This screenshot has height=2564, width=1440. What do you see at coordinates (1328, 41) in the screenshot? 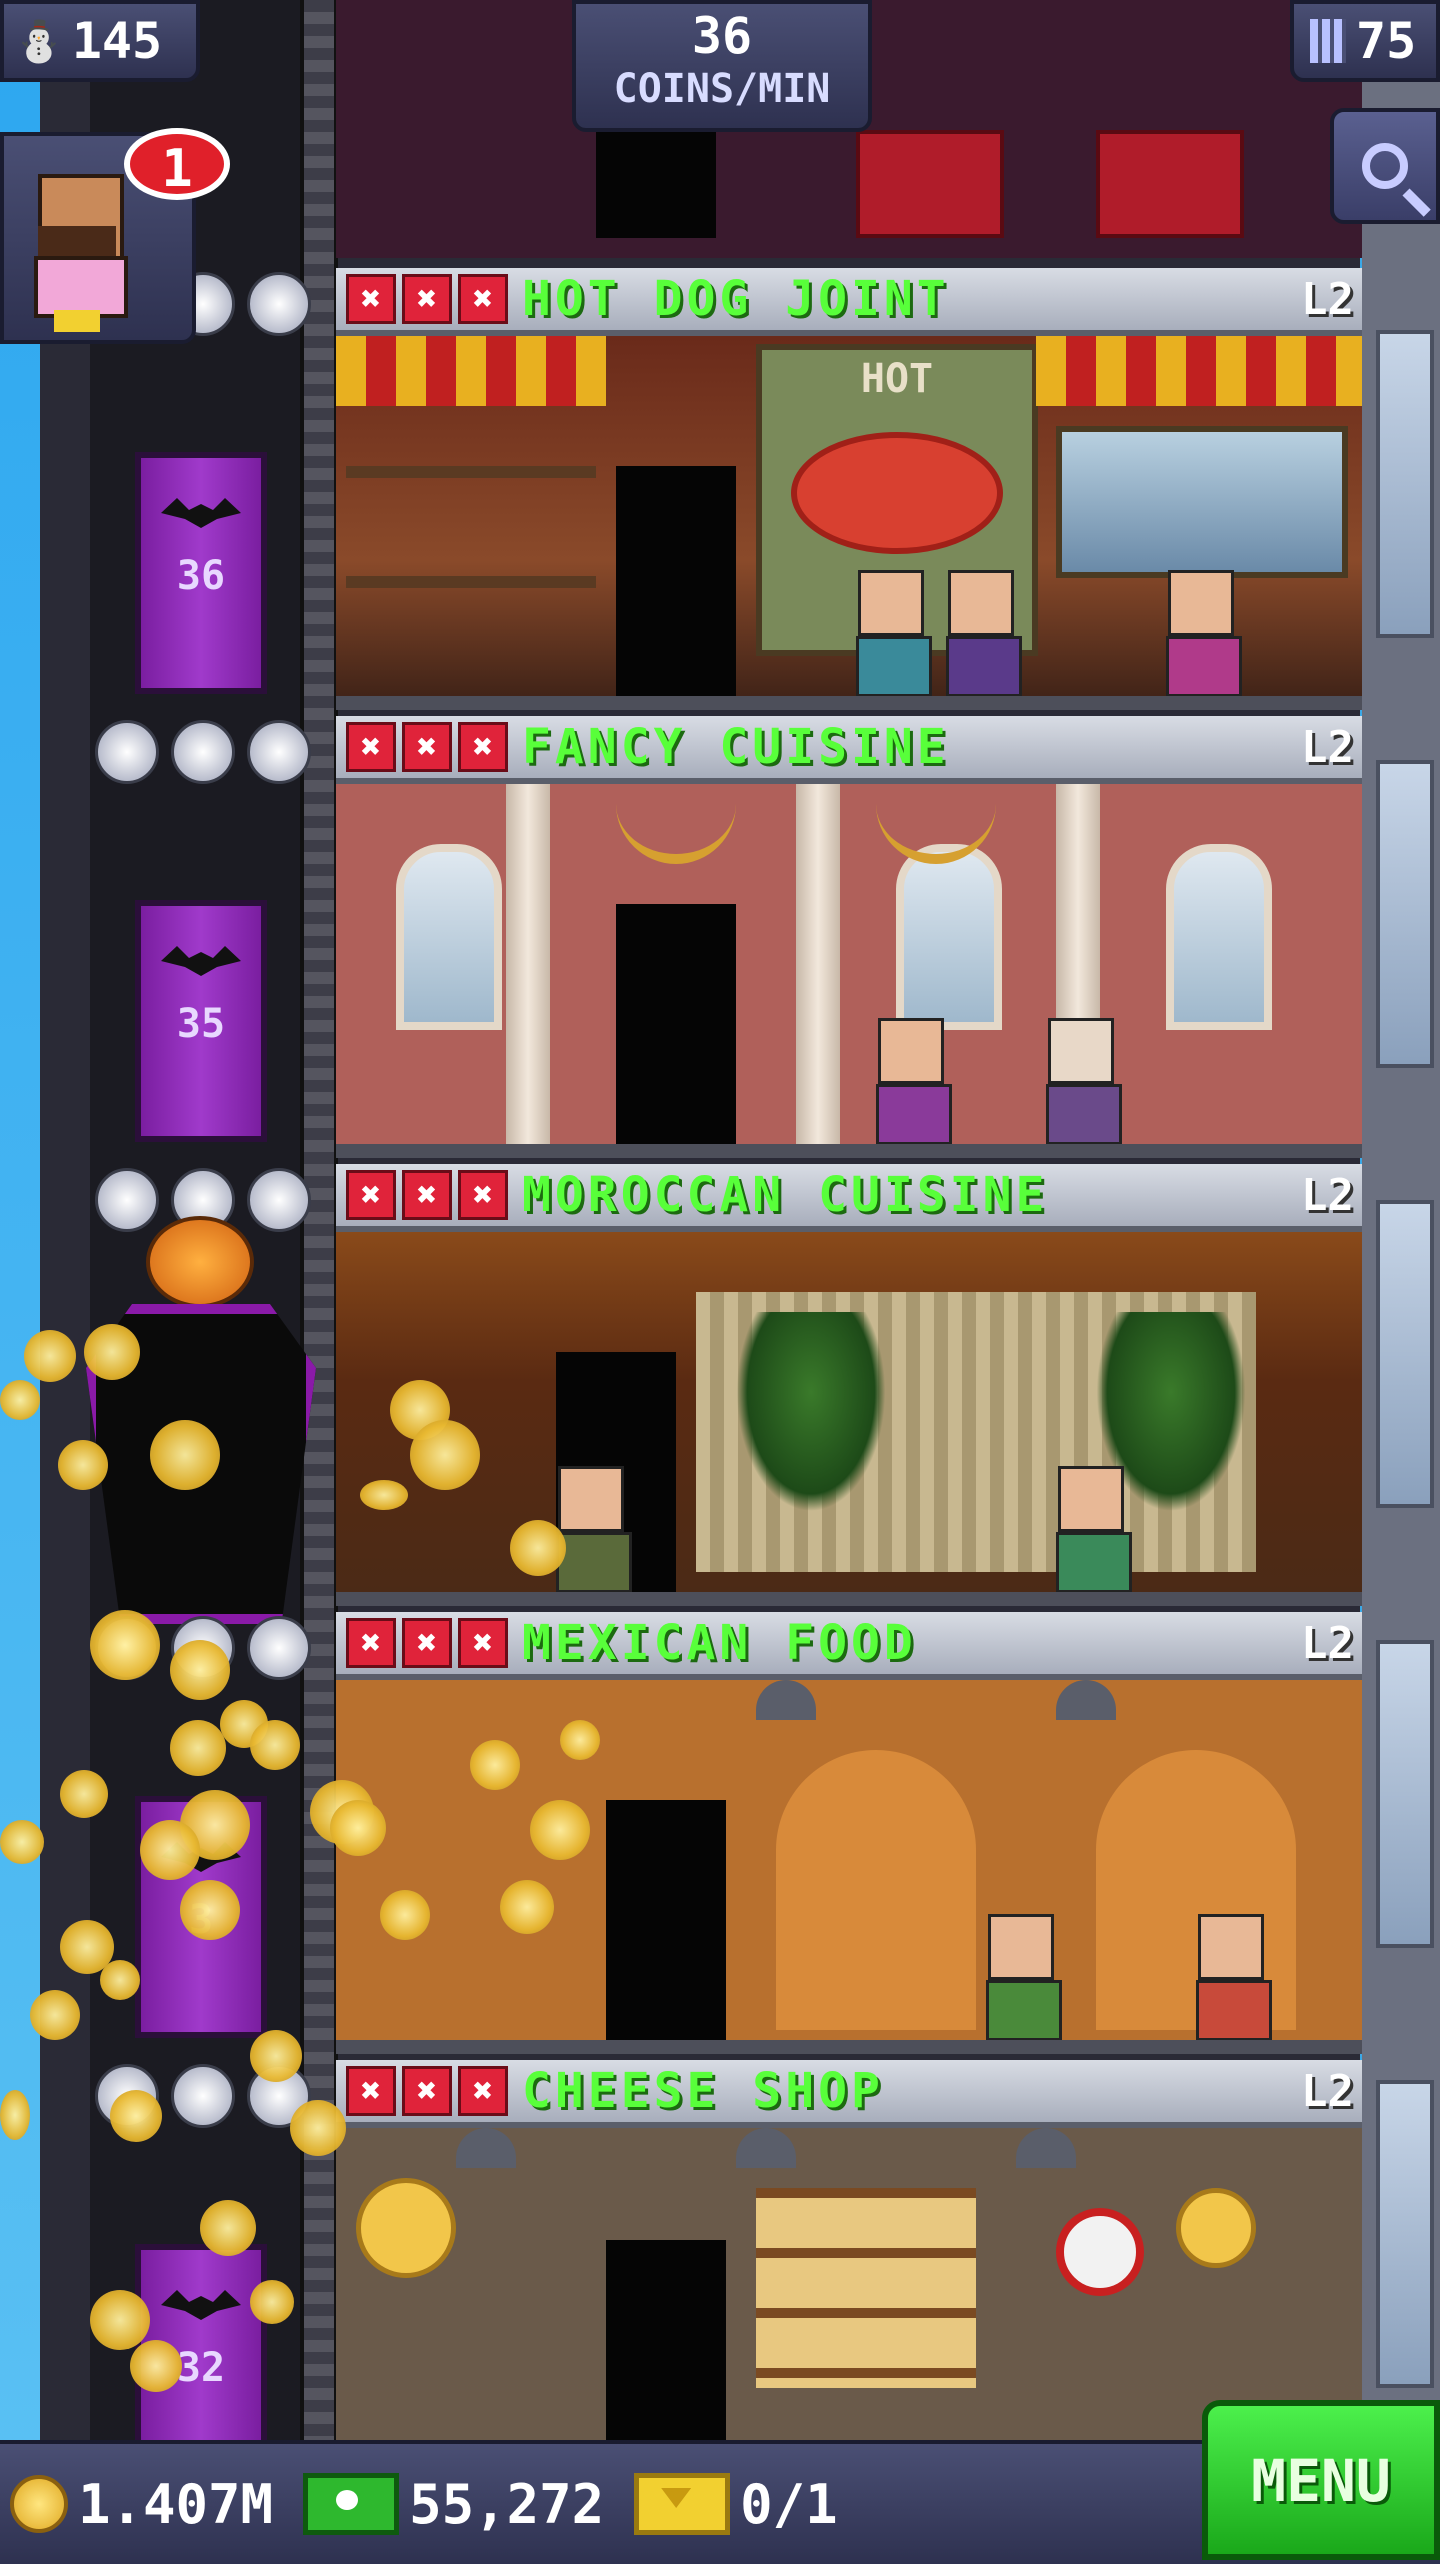
I see `building-icon` at bounding box center [1328, 41].